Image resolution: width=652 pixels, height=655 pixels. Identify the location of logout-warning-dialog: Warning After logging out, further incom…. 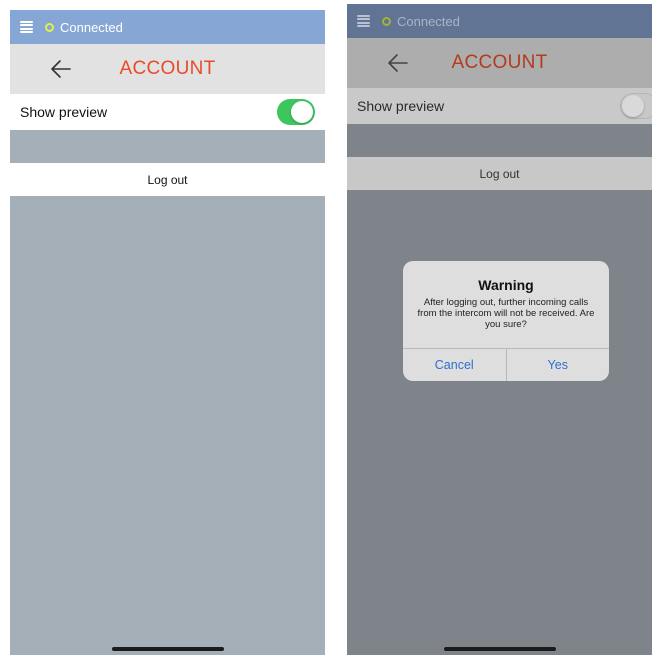
(506, 321).